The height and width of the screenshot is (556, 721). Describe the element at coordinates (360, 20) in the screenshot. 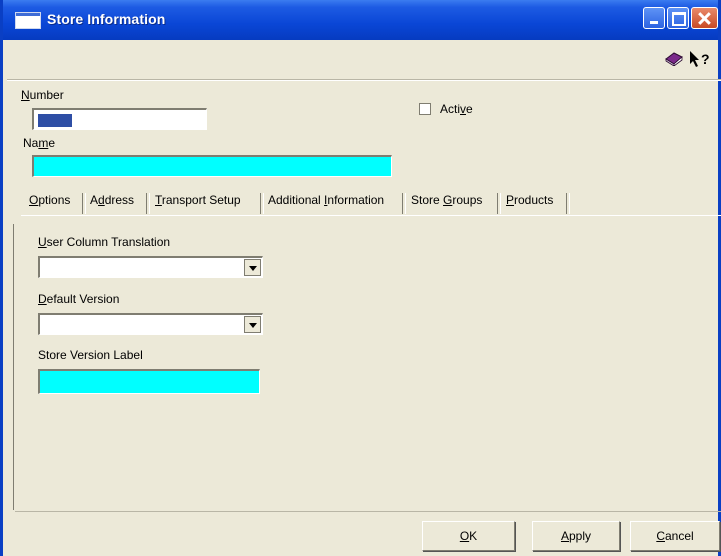

I see `title-bar: Store Information` at that location.